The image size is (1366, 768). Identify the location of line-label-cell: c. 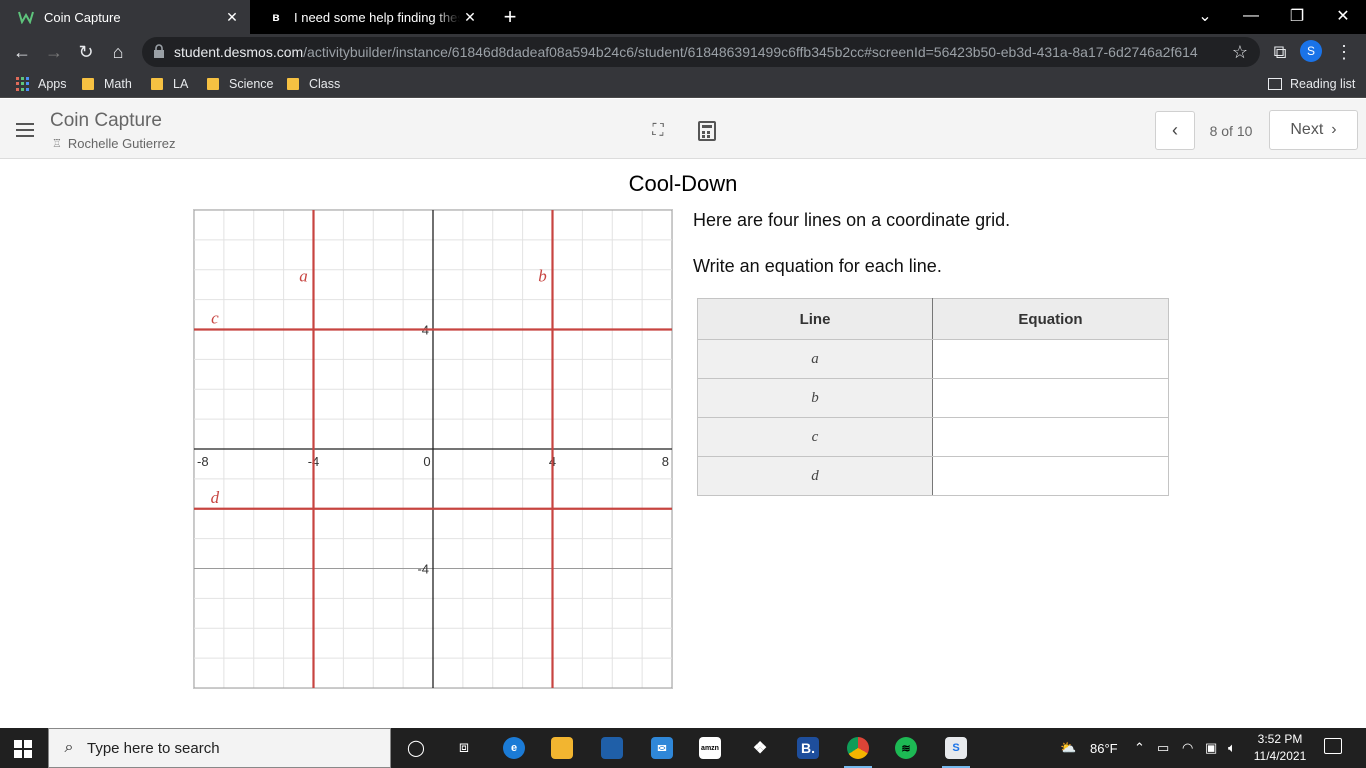
(815, 437).